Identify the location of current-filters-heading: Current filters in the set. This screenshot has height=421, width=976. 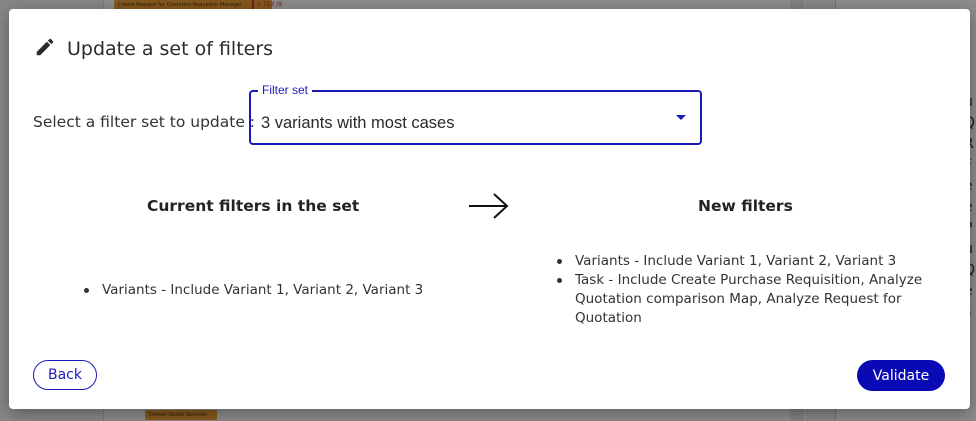
(253, 206).